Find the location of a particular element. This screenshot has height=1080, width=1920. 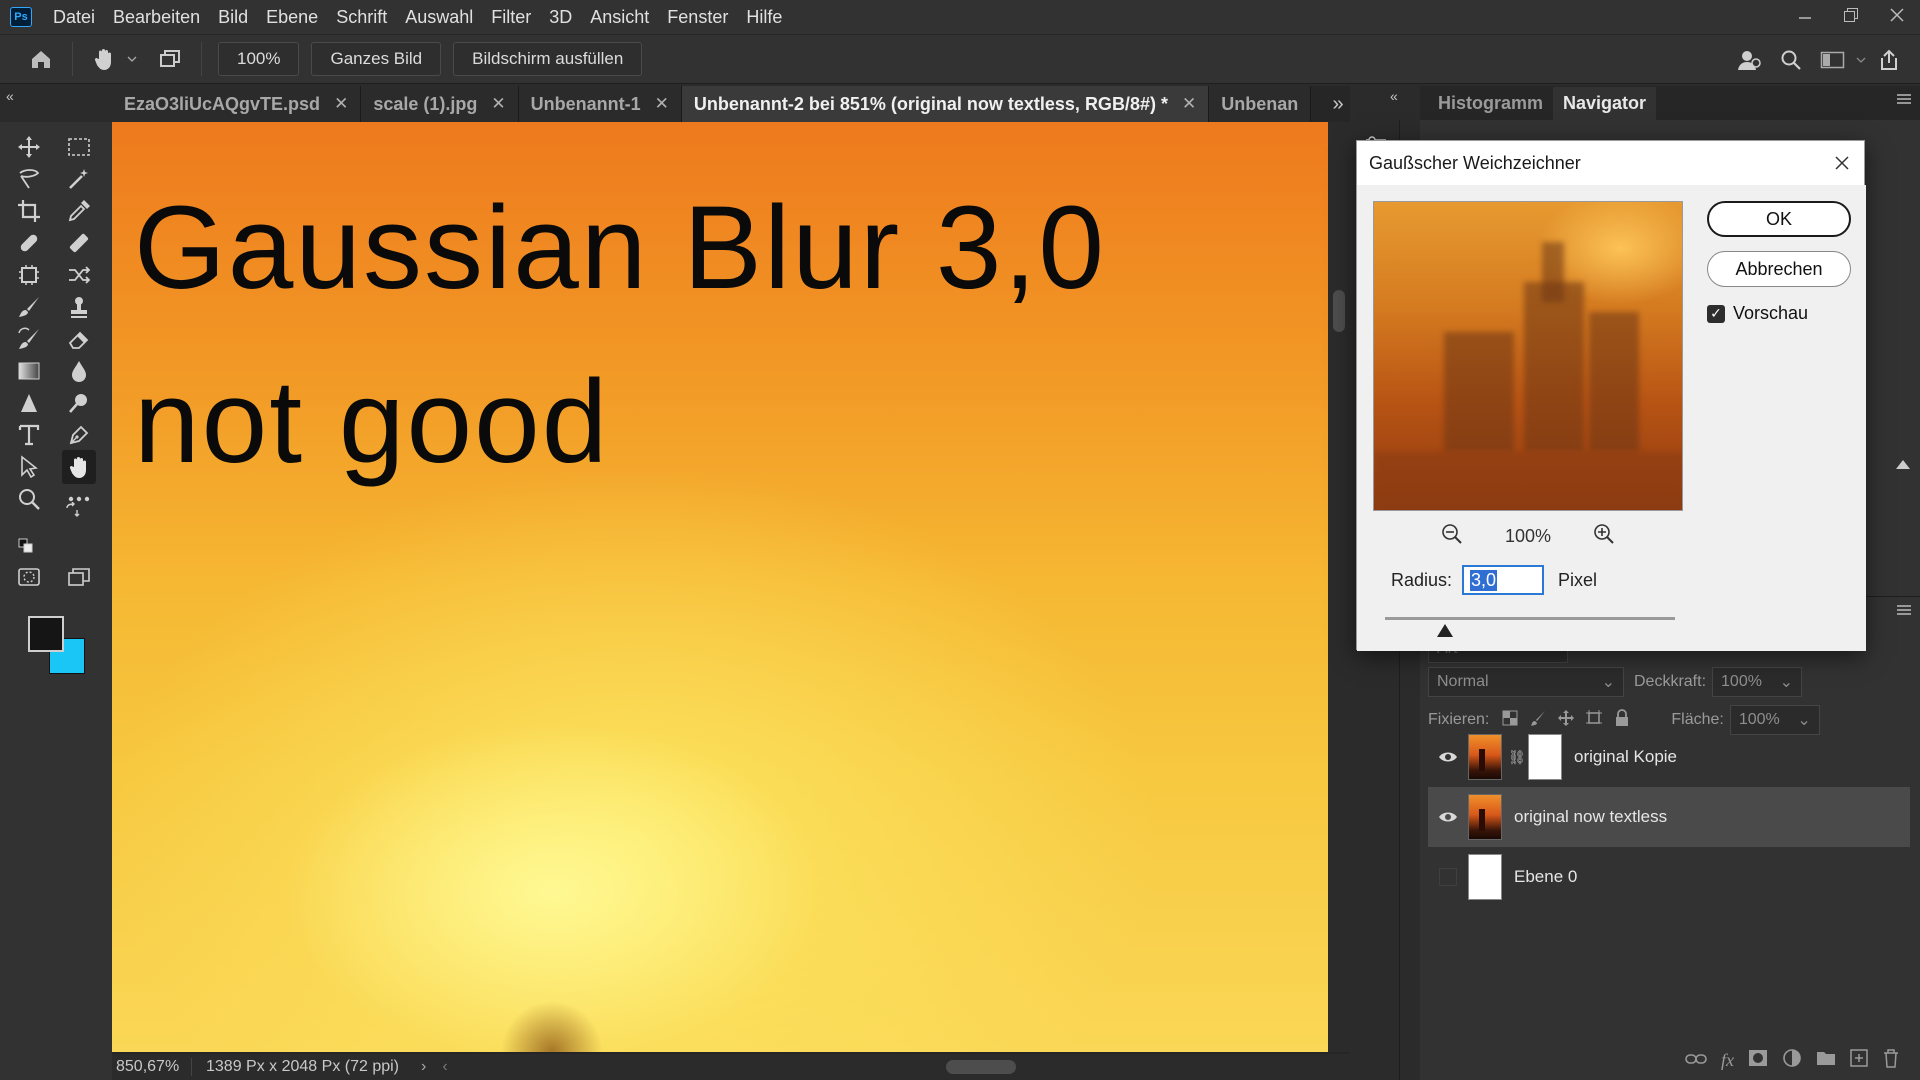

radius-slider-thumb is located at coordinates (1445, 630).